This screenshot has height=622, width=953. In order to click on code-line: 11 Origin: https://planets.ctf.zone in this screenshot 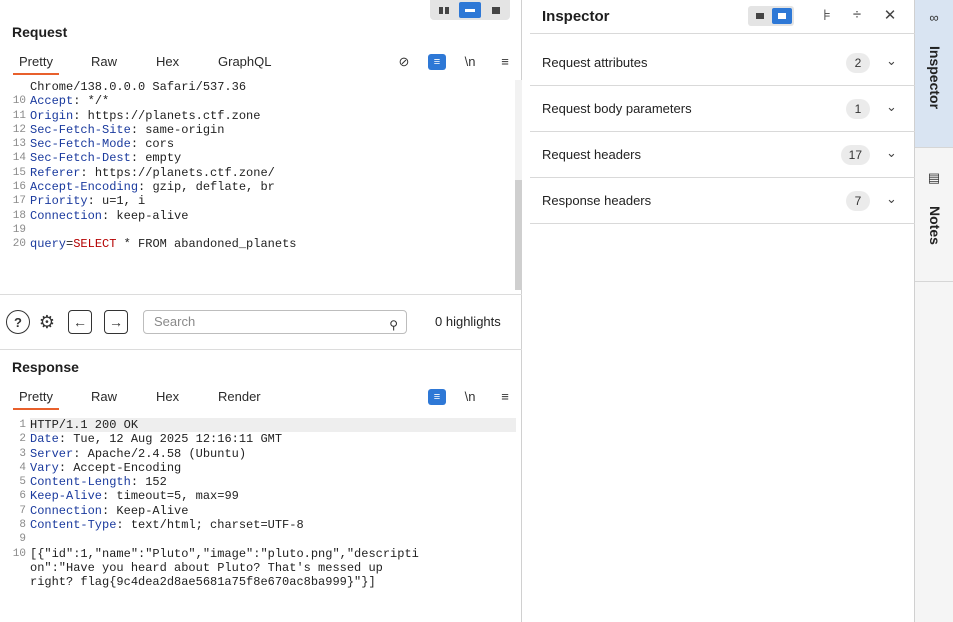, I will do `click(258, 116)`.